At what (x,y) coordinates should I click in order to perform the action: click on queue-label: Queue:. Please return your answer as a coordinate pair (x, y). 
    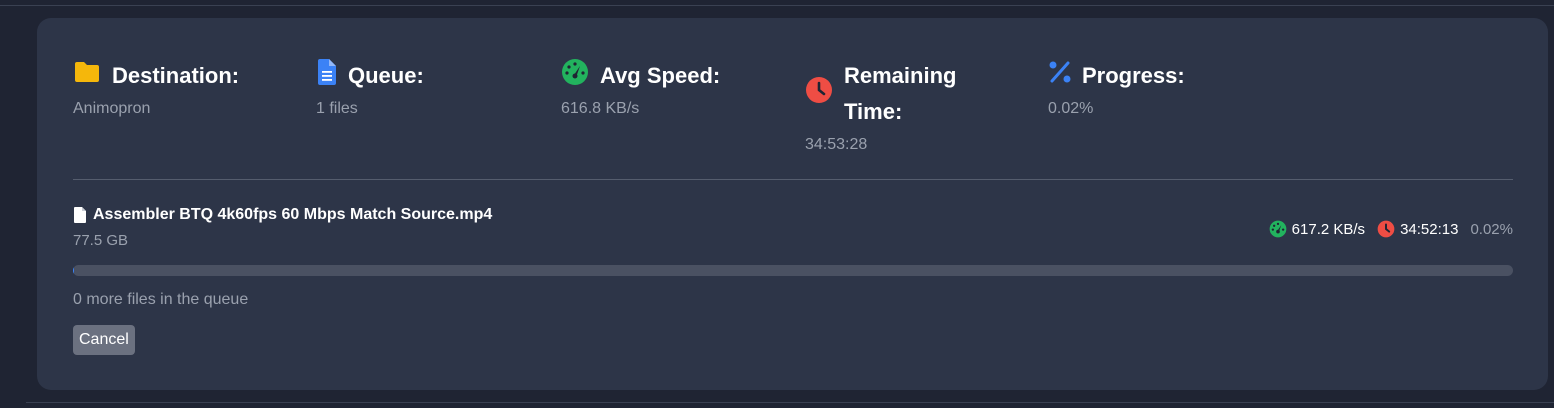
    Looking at the image, I should click on (386, 75).